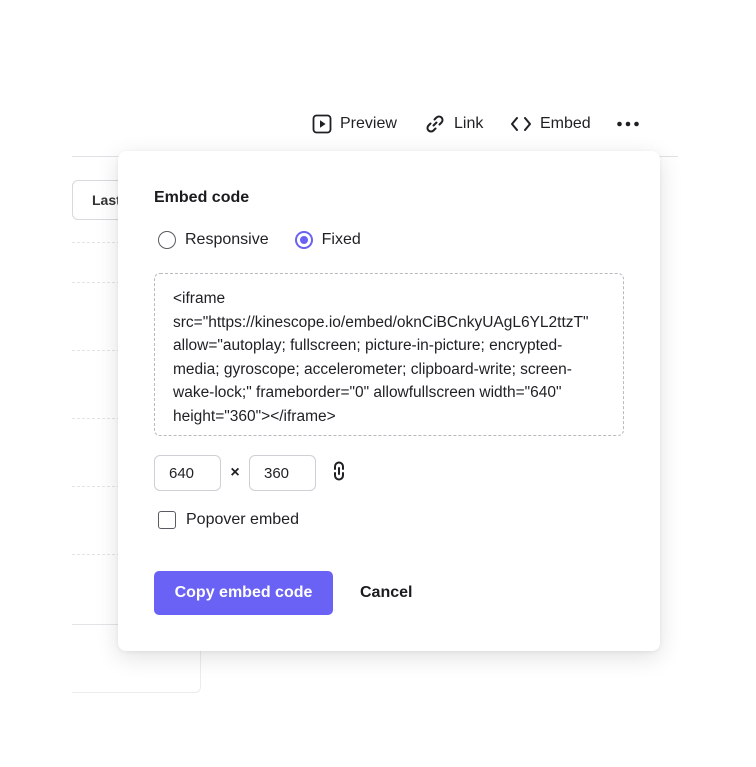 Image resolution: width=756 pixels, height=767 pixels. I want to click on preview-button: Preview, so click(354, 124).